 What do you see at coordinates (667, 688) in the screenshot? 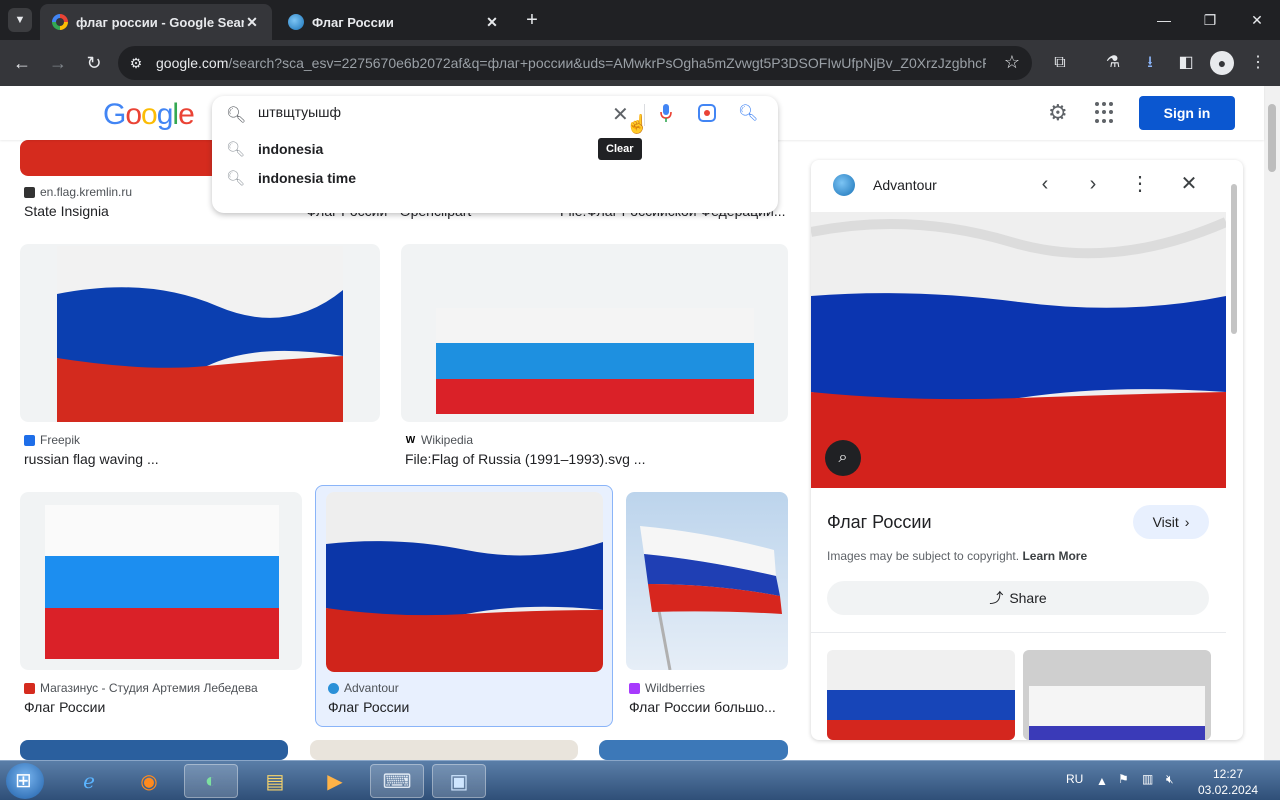
I see `result-source: Wildberries` at bounding box center [667, 688].